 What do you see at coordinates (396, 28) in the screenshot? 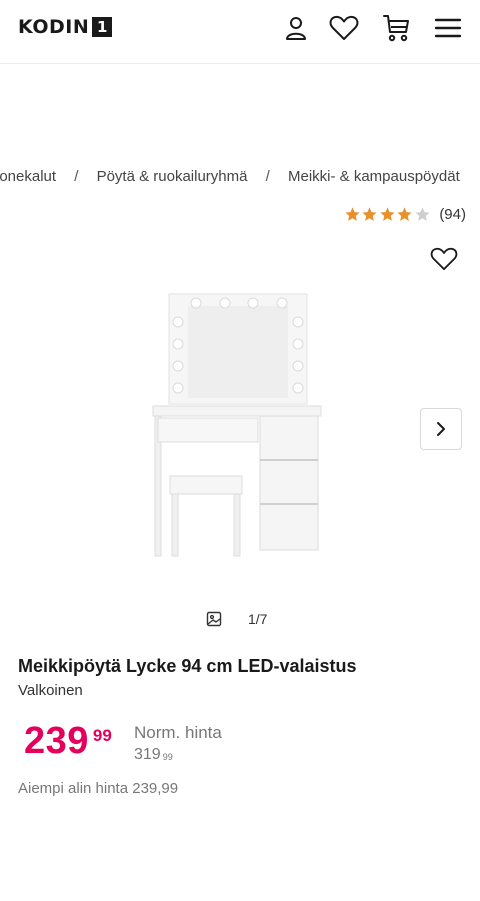
I see `cart-icon` at bounding box center [396, 28].